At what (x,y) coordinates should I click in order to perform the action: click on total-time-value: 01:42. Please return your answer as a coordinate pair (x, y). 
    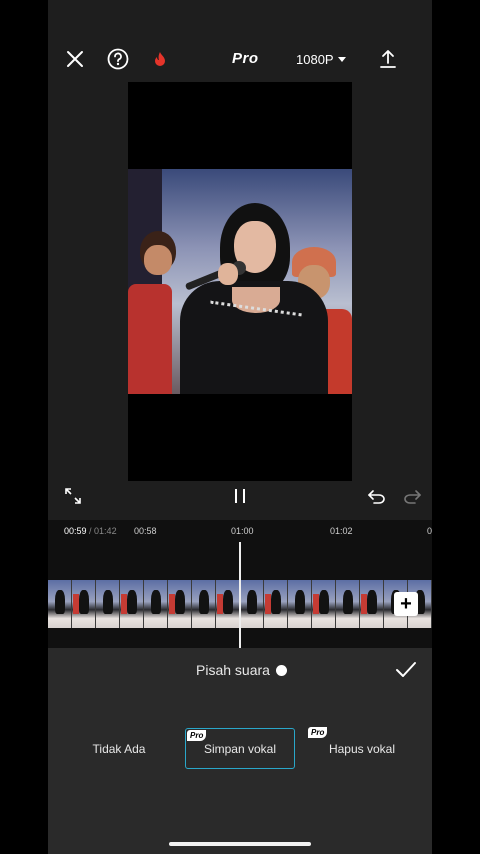
    Looking at the image, I should click on (105, 531).